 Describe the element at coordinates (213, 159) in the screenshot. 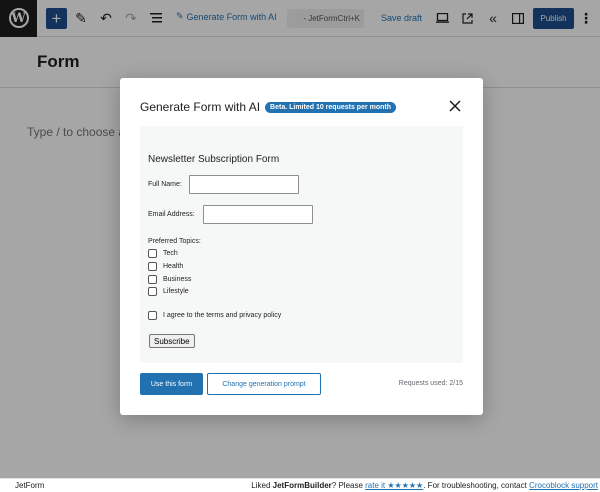

I see `form-preview-title: Newsletter Subscription Form` at that location.